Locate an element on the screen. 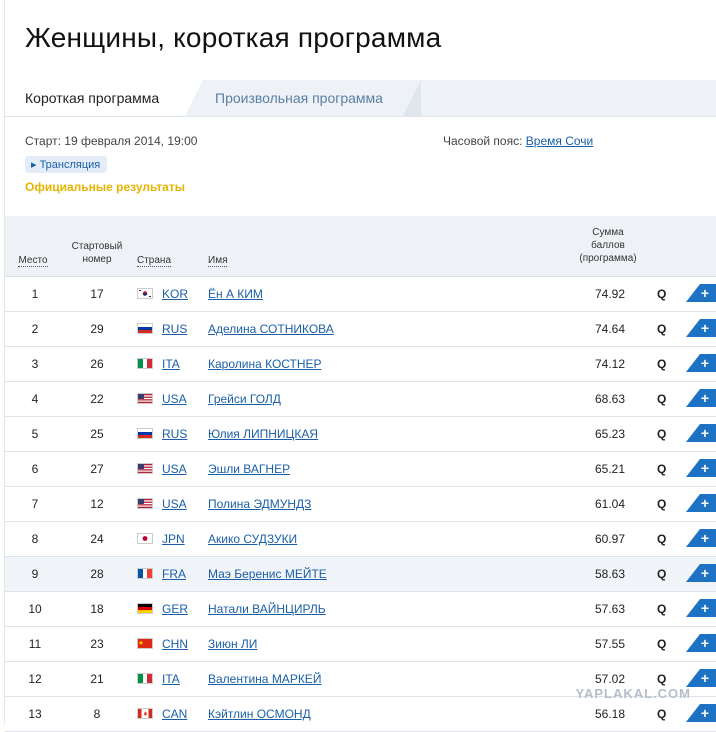 Image resolution: width=716 pixels, height=732 pixels. start-time: Старт: 19 февраля 2014, 19:00 is located at coordinates (111, 141).